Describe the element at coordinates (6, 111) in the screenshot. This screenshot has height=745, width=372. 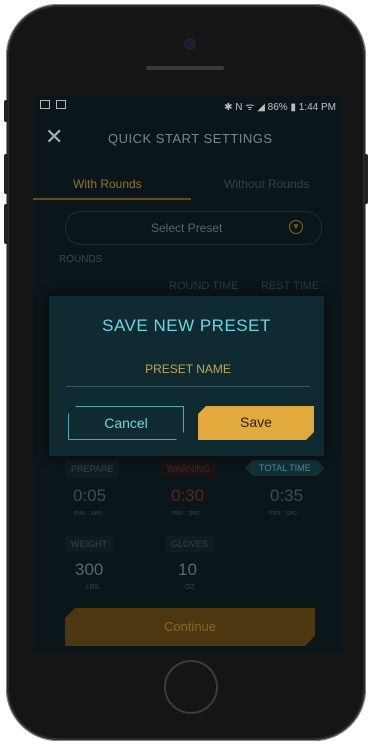
I see `mute-switch` at that location.